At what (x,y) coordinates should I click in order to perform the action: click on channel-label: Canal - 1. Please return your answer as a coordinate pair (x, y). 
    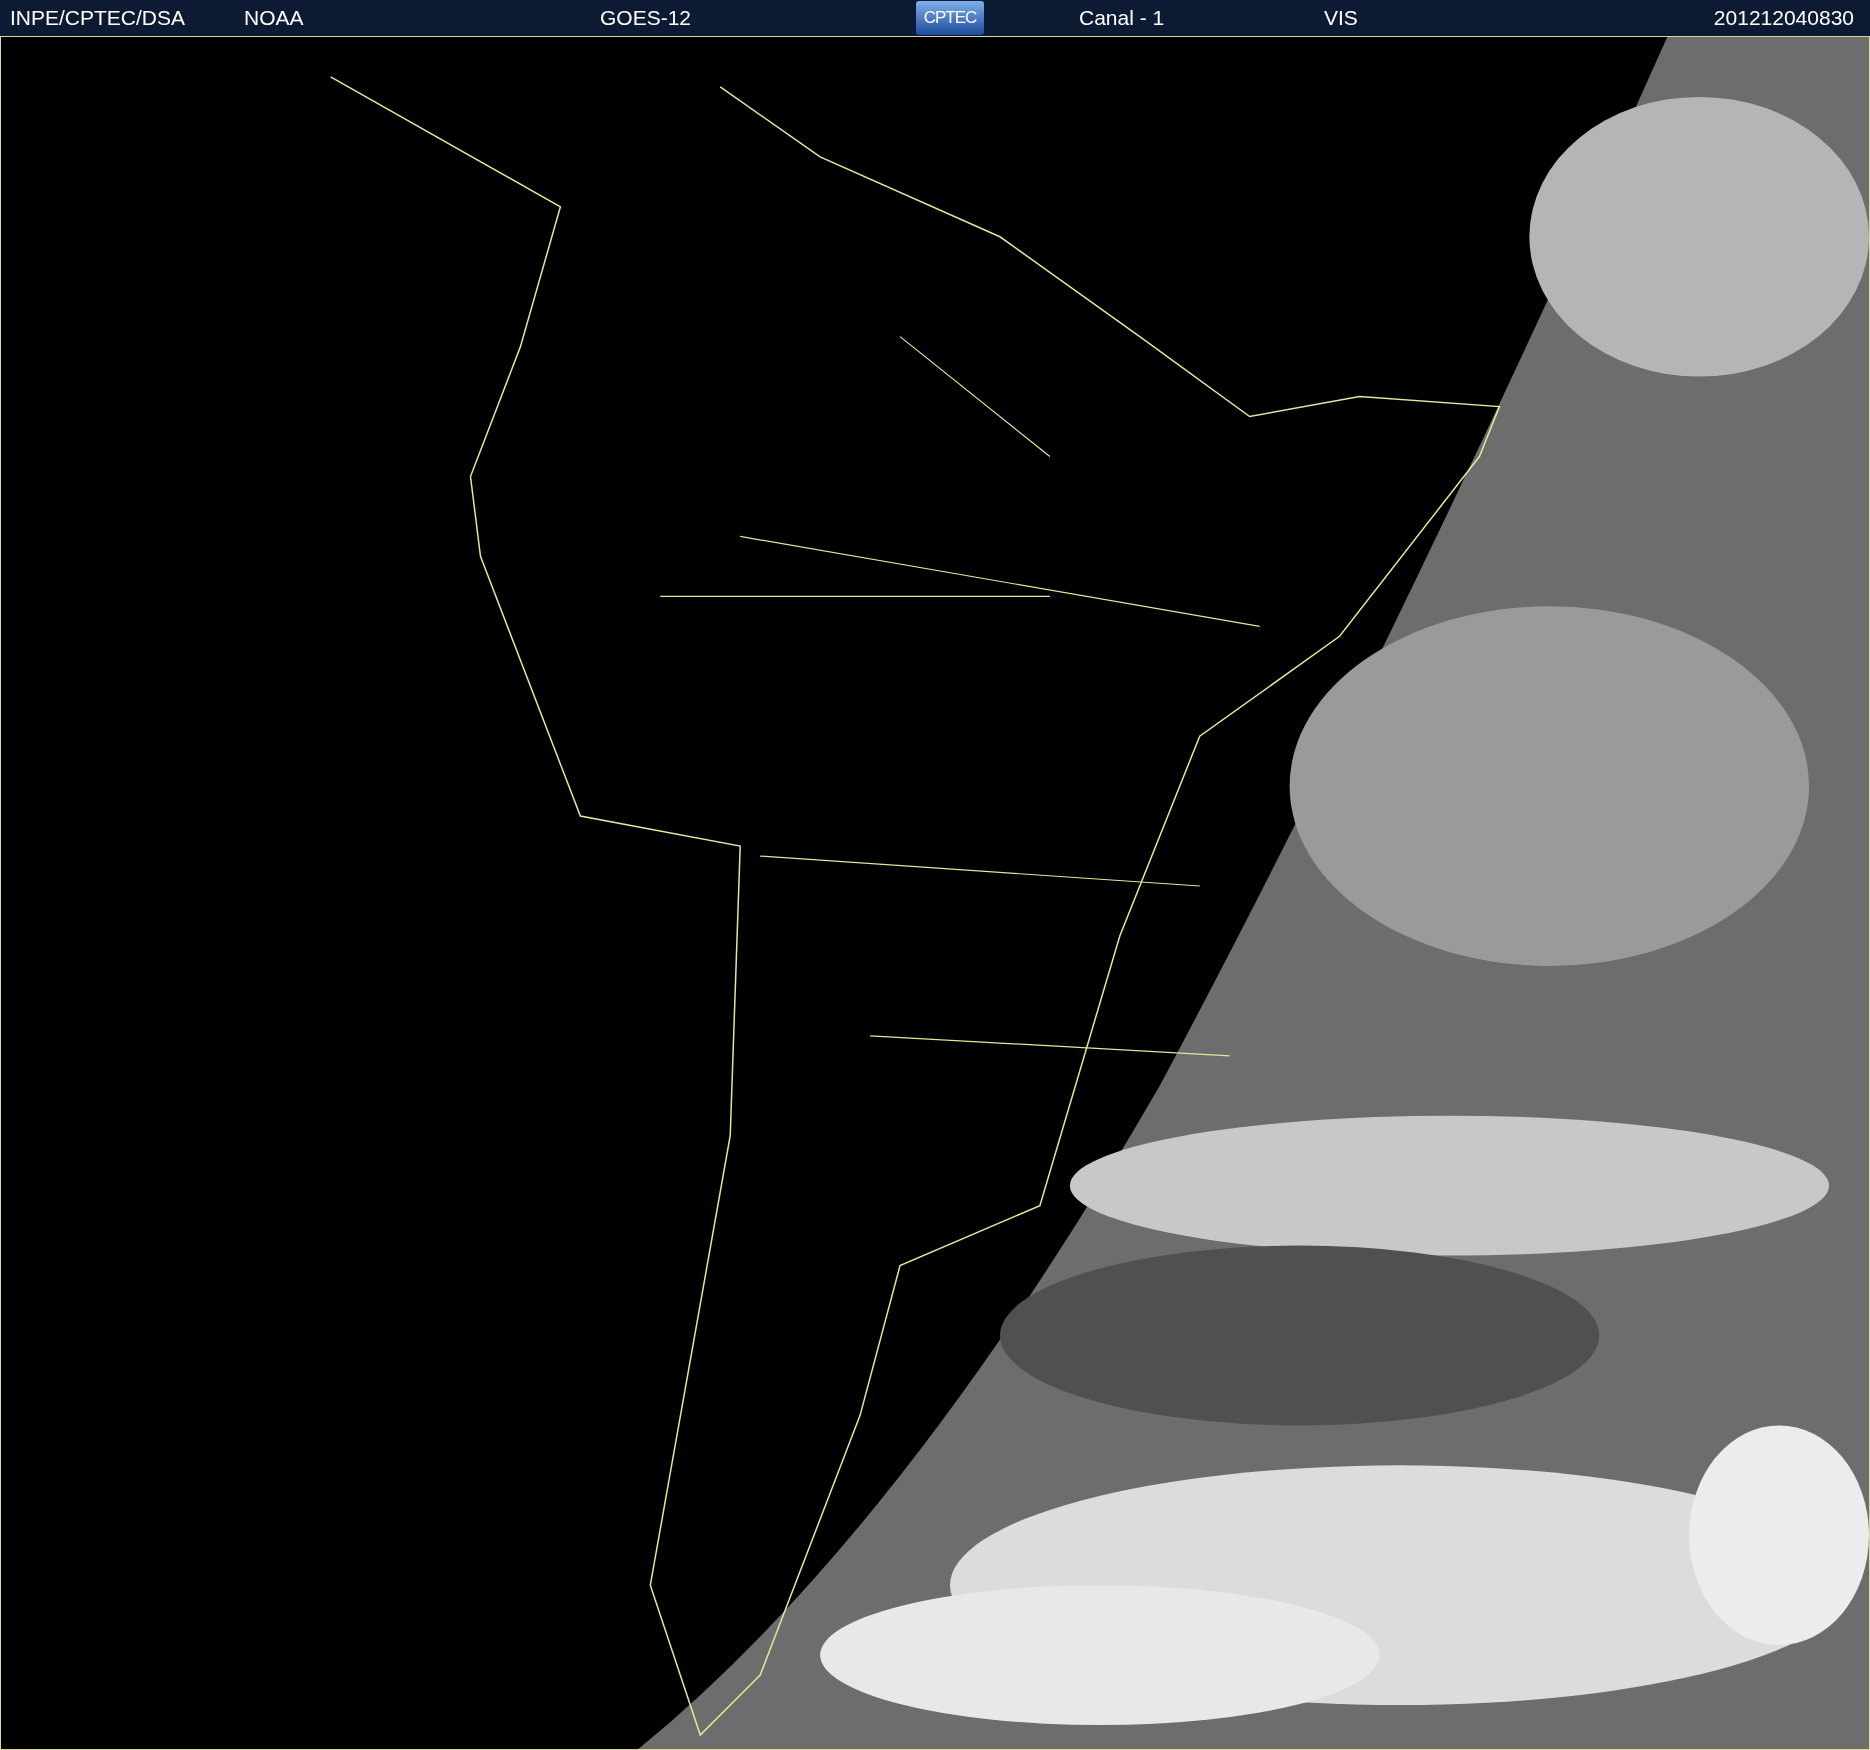
    Looking at the image, I should click on (1122, 18).